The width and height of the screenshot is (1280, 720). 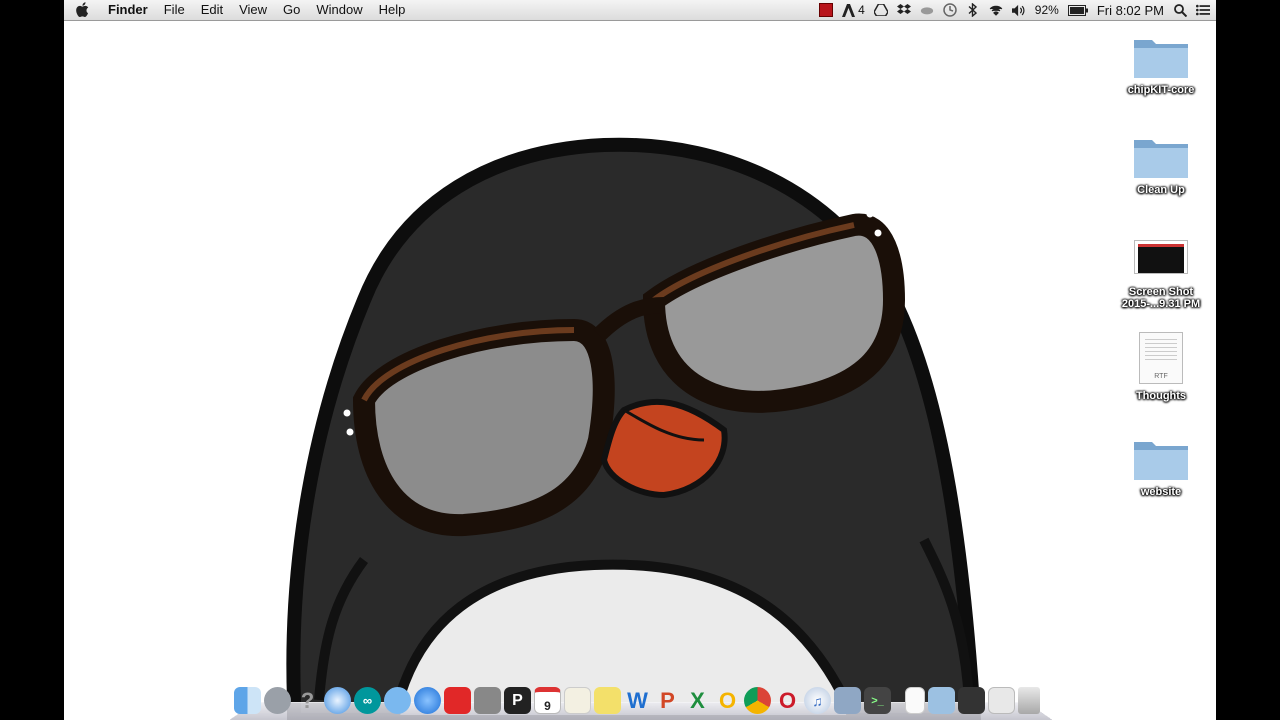 I want to click on calendar-icon: 9, so click(x=547, y=700).